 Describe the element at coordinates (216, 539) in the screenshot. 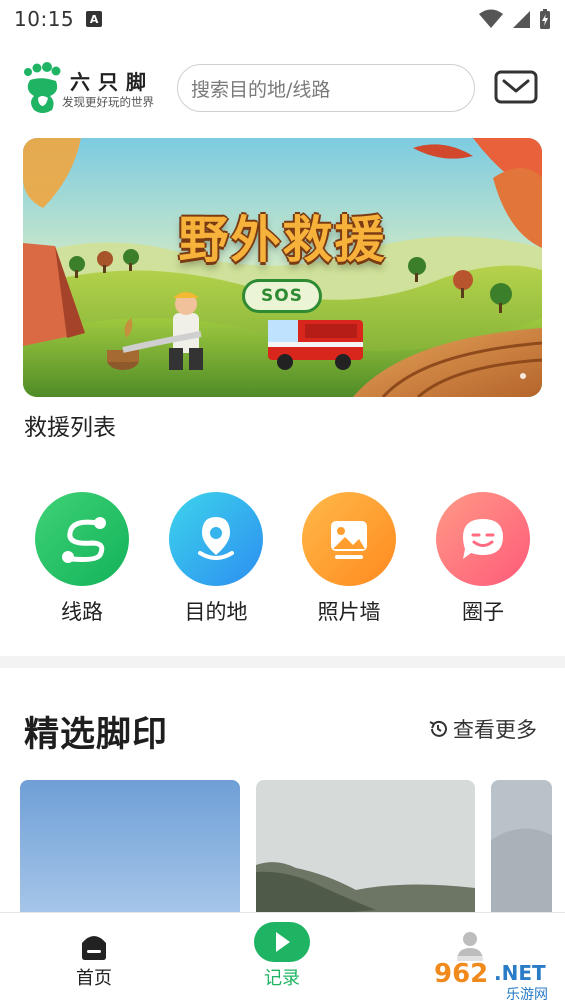

I see `location-pin-icon` at that location.